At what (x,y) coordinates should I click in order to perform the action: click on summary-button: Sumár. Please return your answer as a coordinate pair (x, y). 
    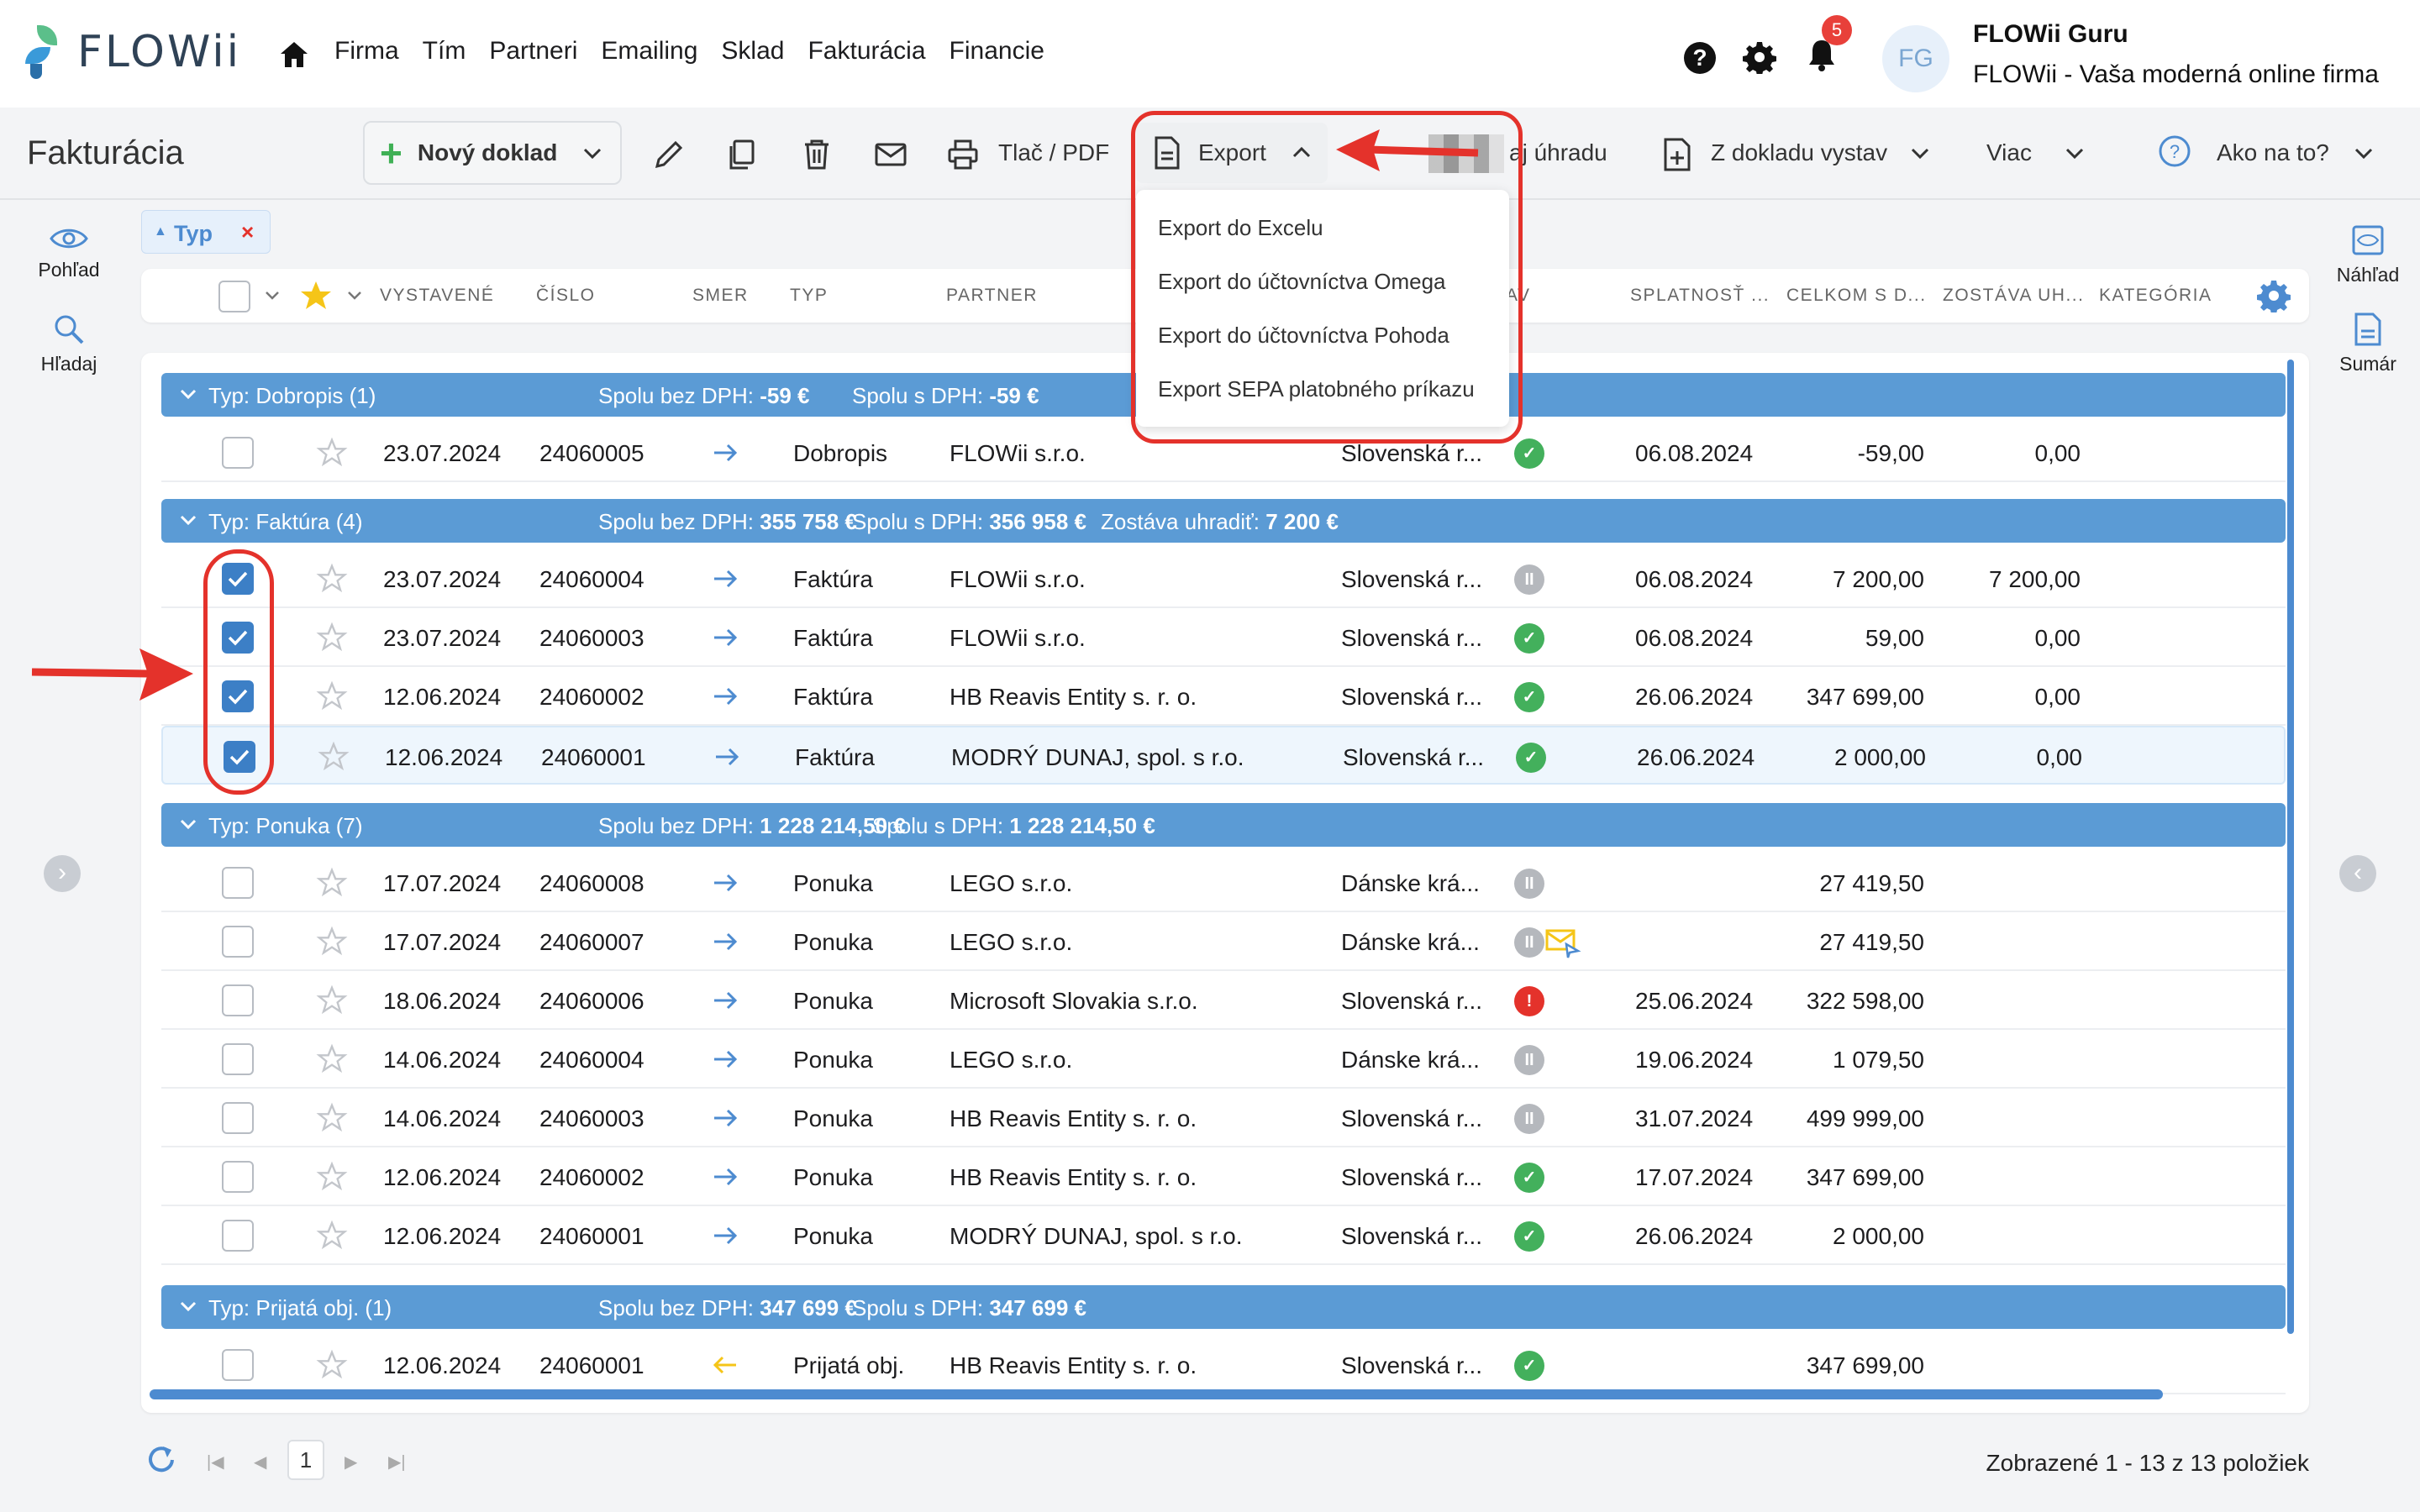
    Looking at the image, I should click on (2368, 343).